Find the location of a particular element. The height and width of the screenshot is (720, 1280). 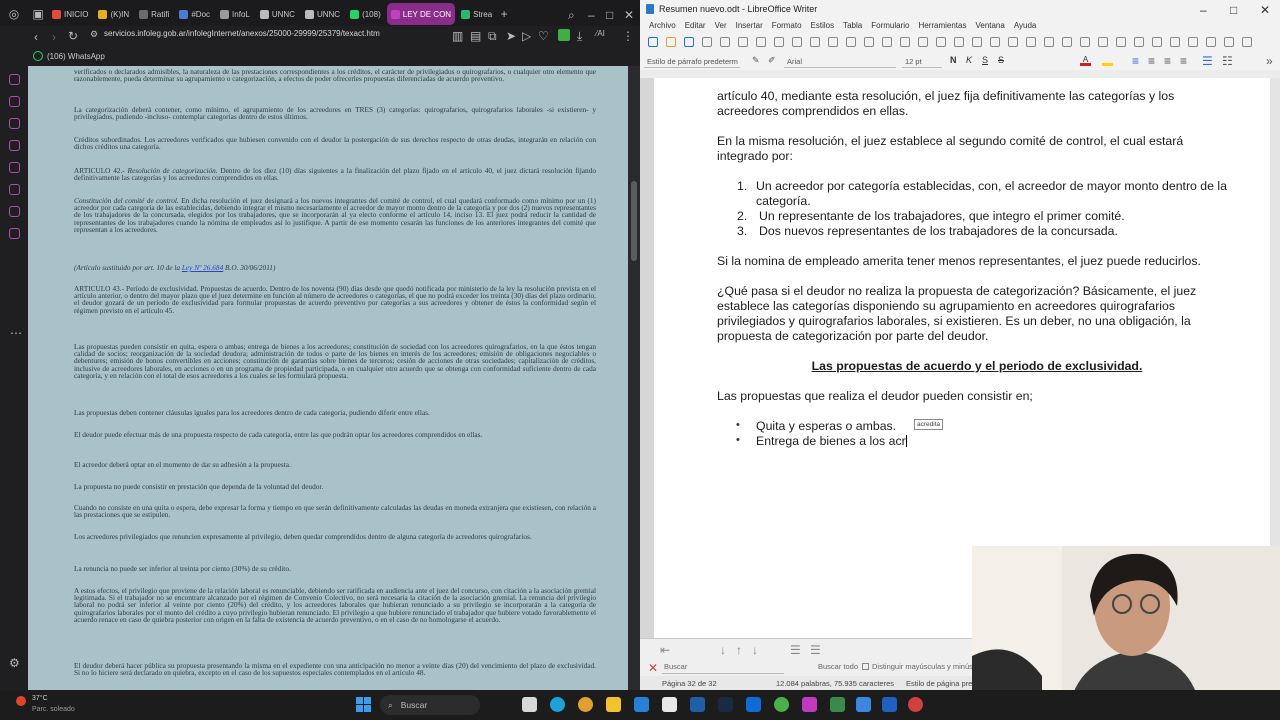

browser-tab: Strea is located at coordinates (476, 14).